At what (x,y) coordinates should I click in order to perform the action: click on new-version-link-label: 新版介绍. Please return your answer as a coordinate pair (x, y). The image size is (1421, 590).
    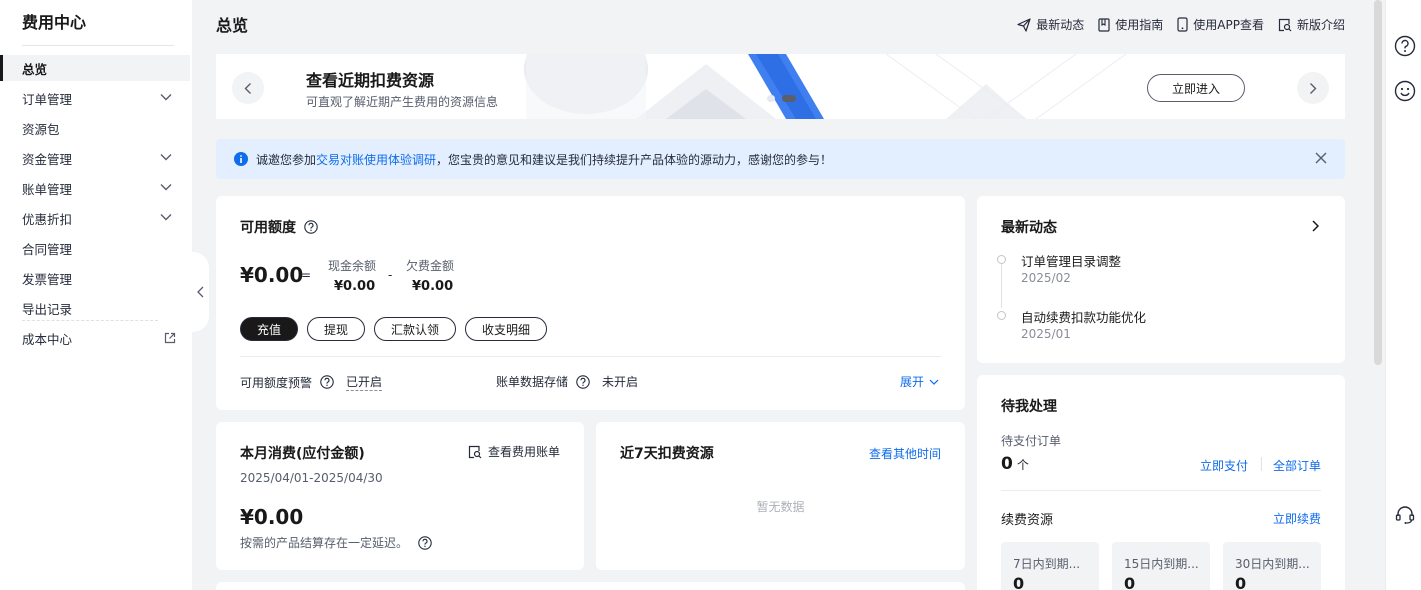
    Looking at the image, I should click on (1320, 25).